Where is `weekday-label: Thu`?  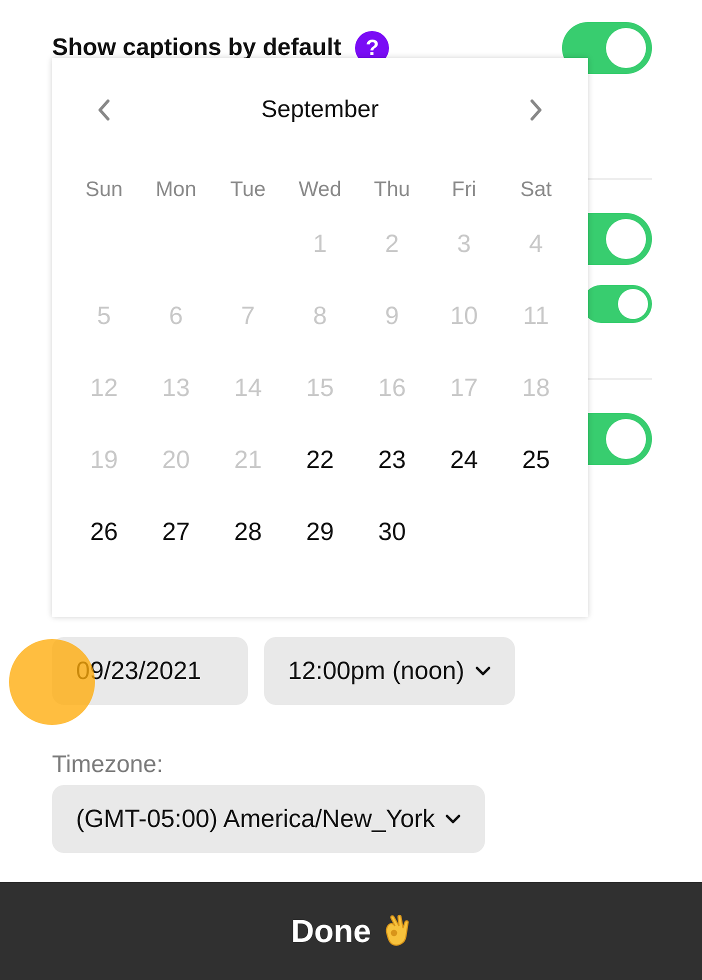 weekday-label: Thu is located at coordinates (392, 190).